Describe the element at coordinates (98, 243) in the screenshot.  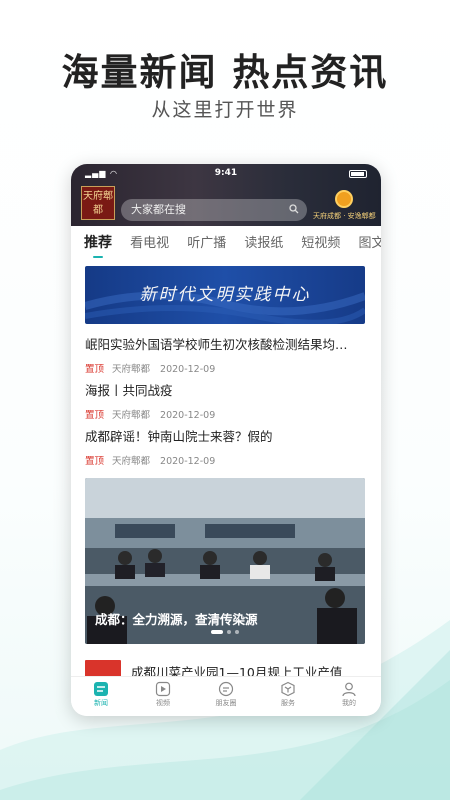
I see `tab-recommend: 推荐` at that location.